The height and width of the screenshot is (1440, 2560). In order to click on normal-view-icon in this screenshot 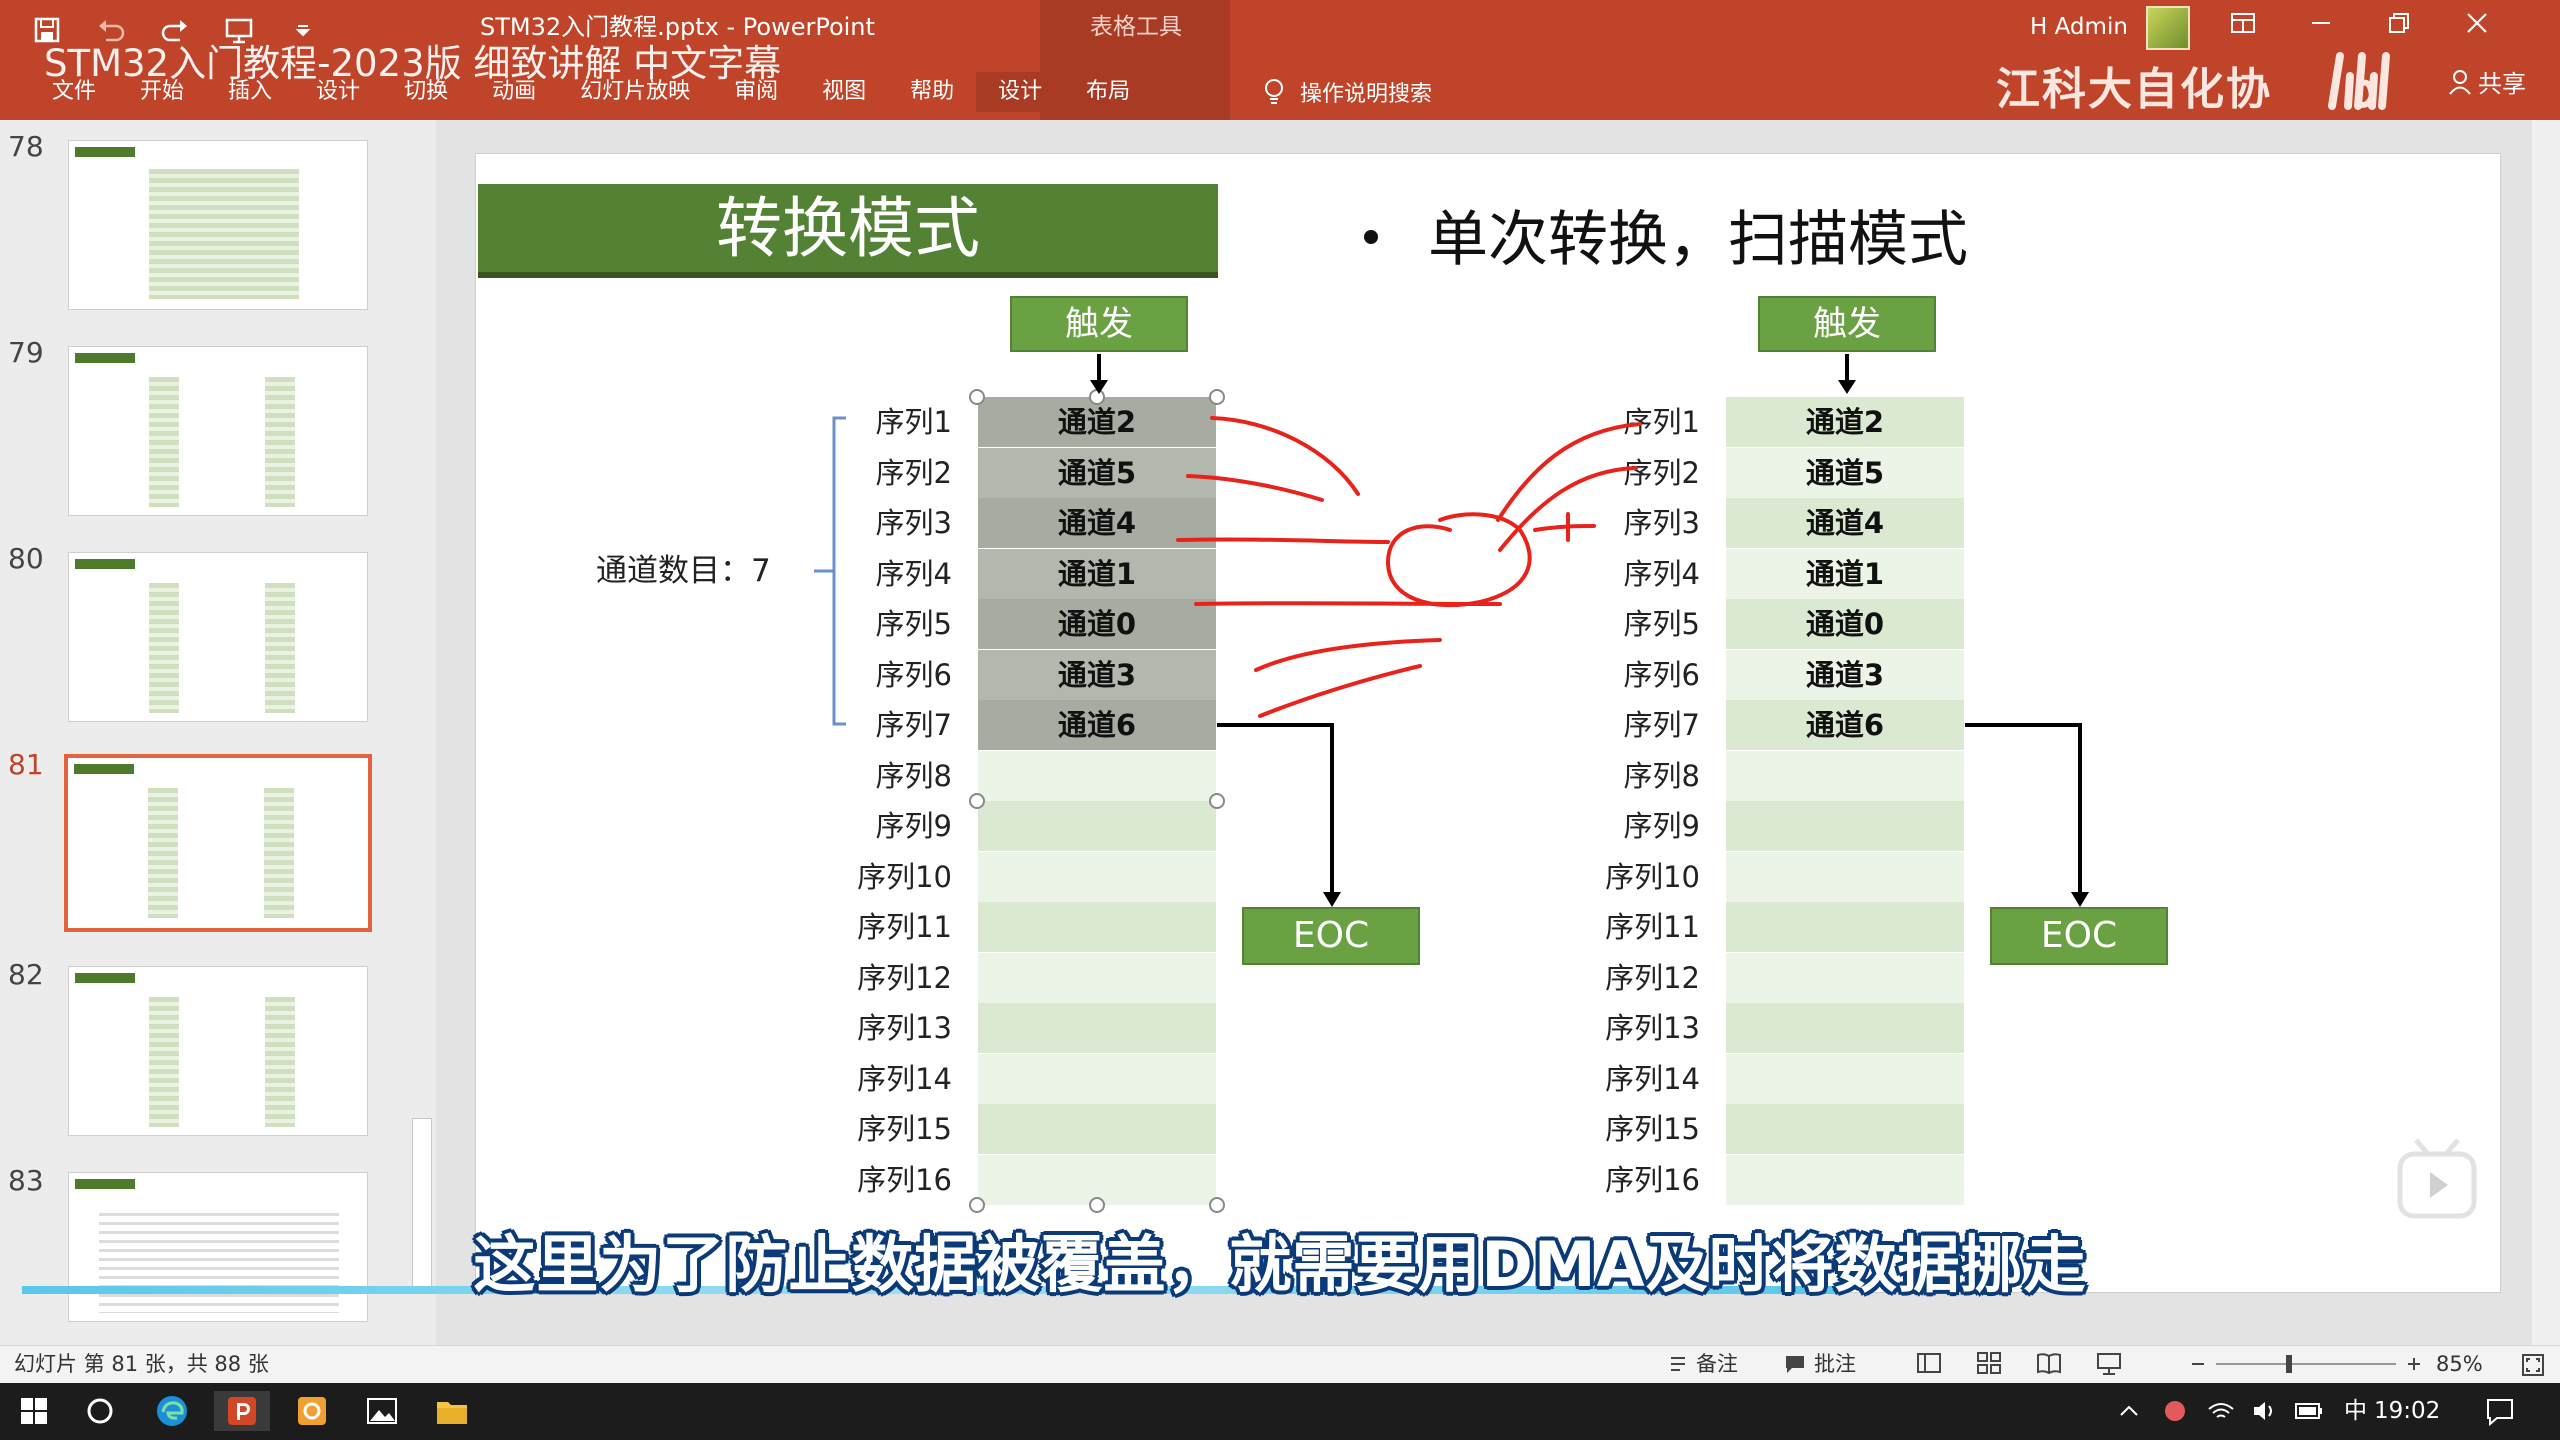, I will do `click(1929, 1363)`.